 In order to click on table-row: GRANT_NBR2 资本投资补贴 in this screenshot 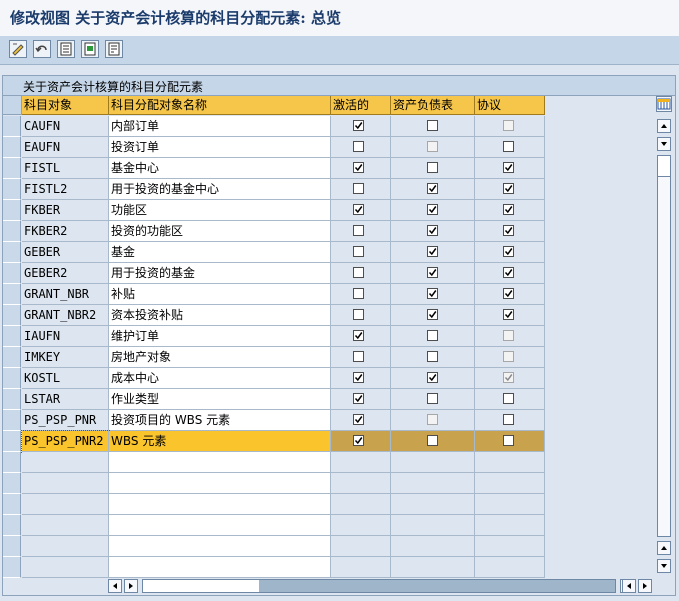, I will do `click(274, 315)`.